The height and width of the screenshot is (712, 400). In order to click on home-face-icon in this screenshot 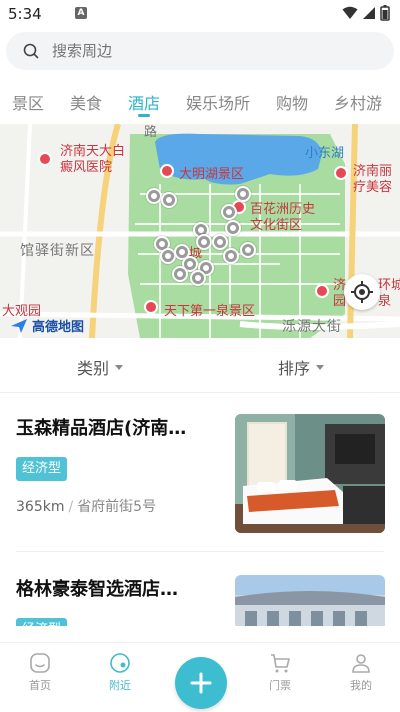, I will do `click(40, 663)`.